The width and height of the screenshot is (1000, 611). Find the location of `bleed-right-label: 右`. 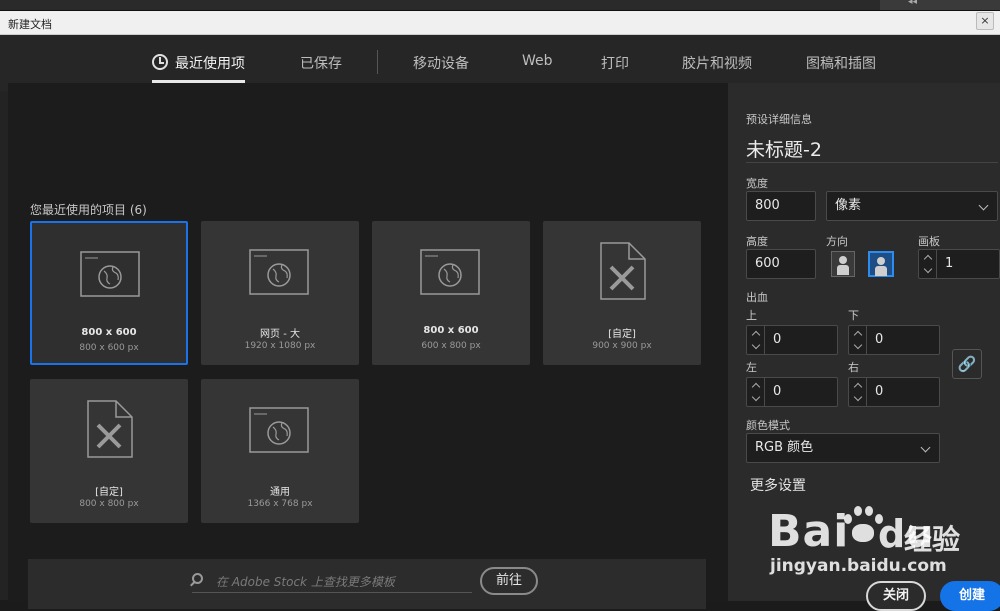

bleed-right-label: 右 is located at coordinates (853, 367).